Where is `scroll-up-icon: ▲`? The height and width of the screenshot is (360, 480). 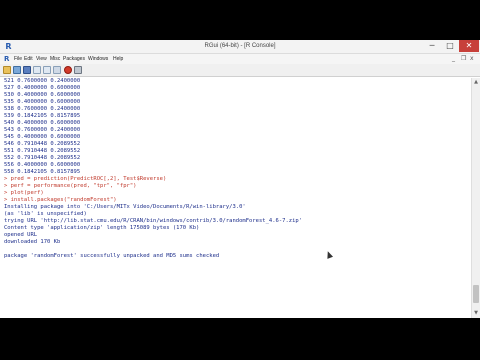
scroll-up-icon: ▲ is located at coordinates (476, 82).